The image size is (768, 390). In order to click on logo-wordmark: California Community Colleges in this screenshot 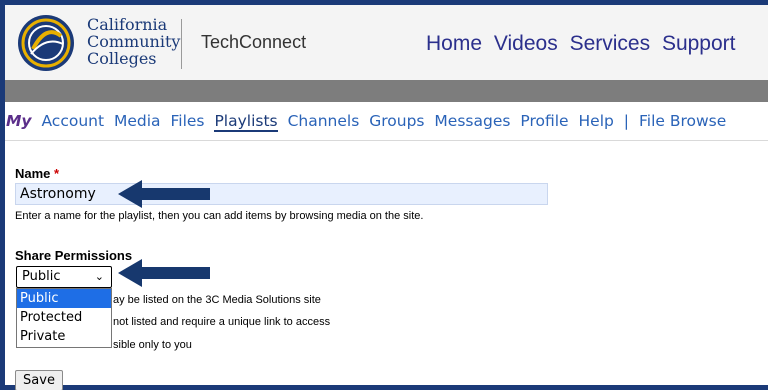, I will do `click(133, 41)`.